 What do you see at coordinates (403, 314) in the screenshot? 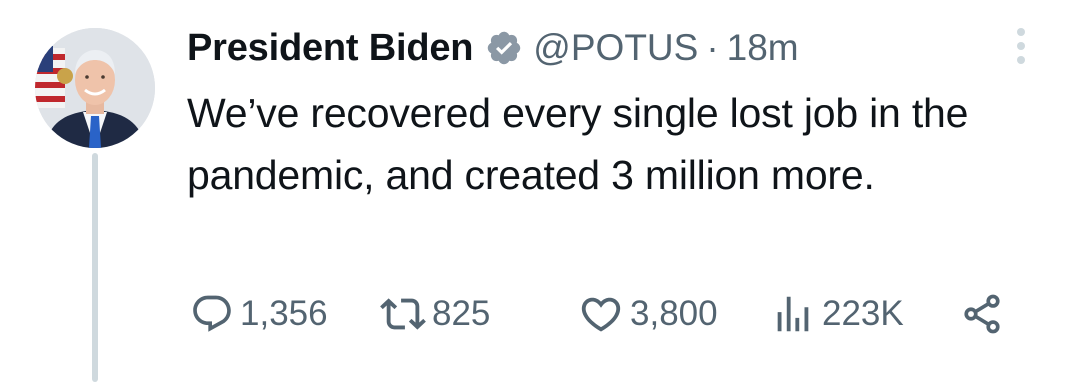
I see `retweet-icon` at bounding box center [403, 314].